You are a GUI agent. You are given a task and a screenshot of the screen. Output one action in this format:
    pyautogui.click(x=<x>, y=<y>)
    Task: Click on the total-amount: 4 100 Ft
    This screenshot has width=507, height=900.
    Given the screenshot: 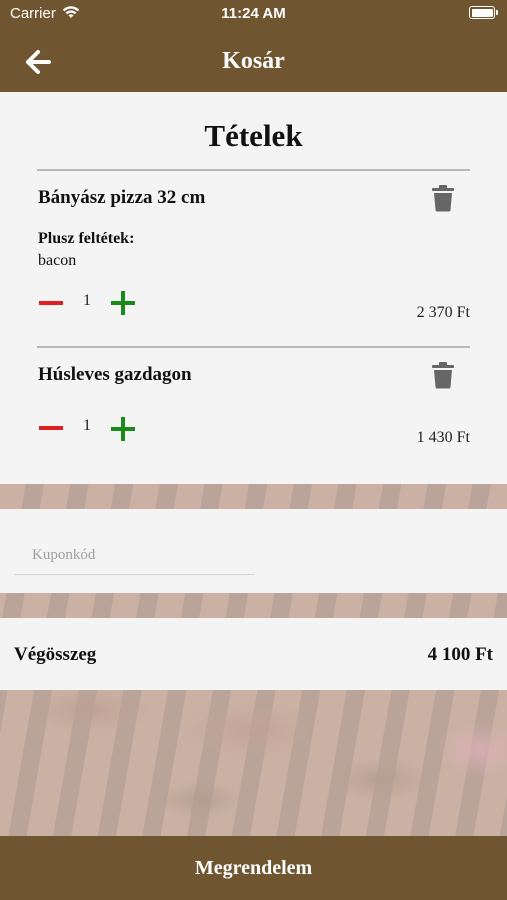 What is the action you would take?
    pyautogui.click(x=460, y=654)
    